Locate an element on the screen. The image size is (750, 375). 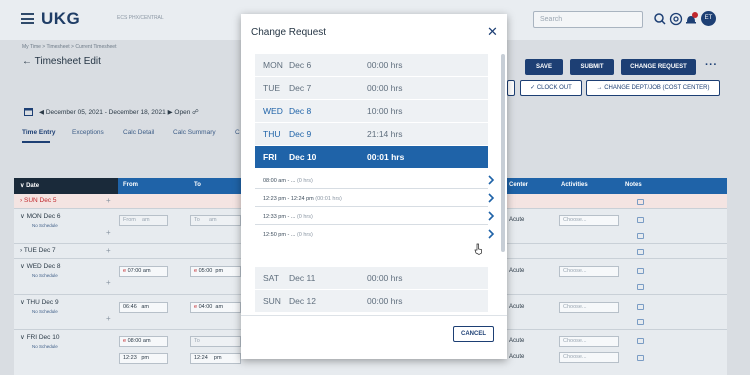
breadcrumb: My Time > Timesheet > Current Timesheet is located at coordinates (69, 47).